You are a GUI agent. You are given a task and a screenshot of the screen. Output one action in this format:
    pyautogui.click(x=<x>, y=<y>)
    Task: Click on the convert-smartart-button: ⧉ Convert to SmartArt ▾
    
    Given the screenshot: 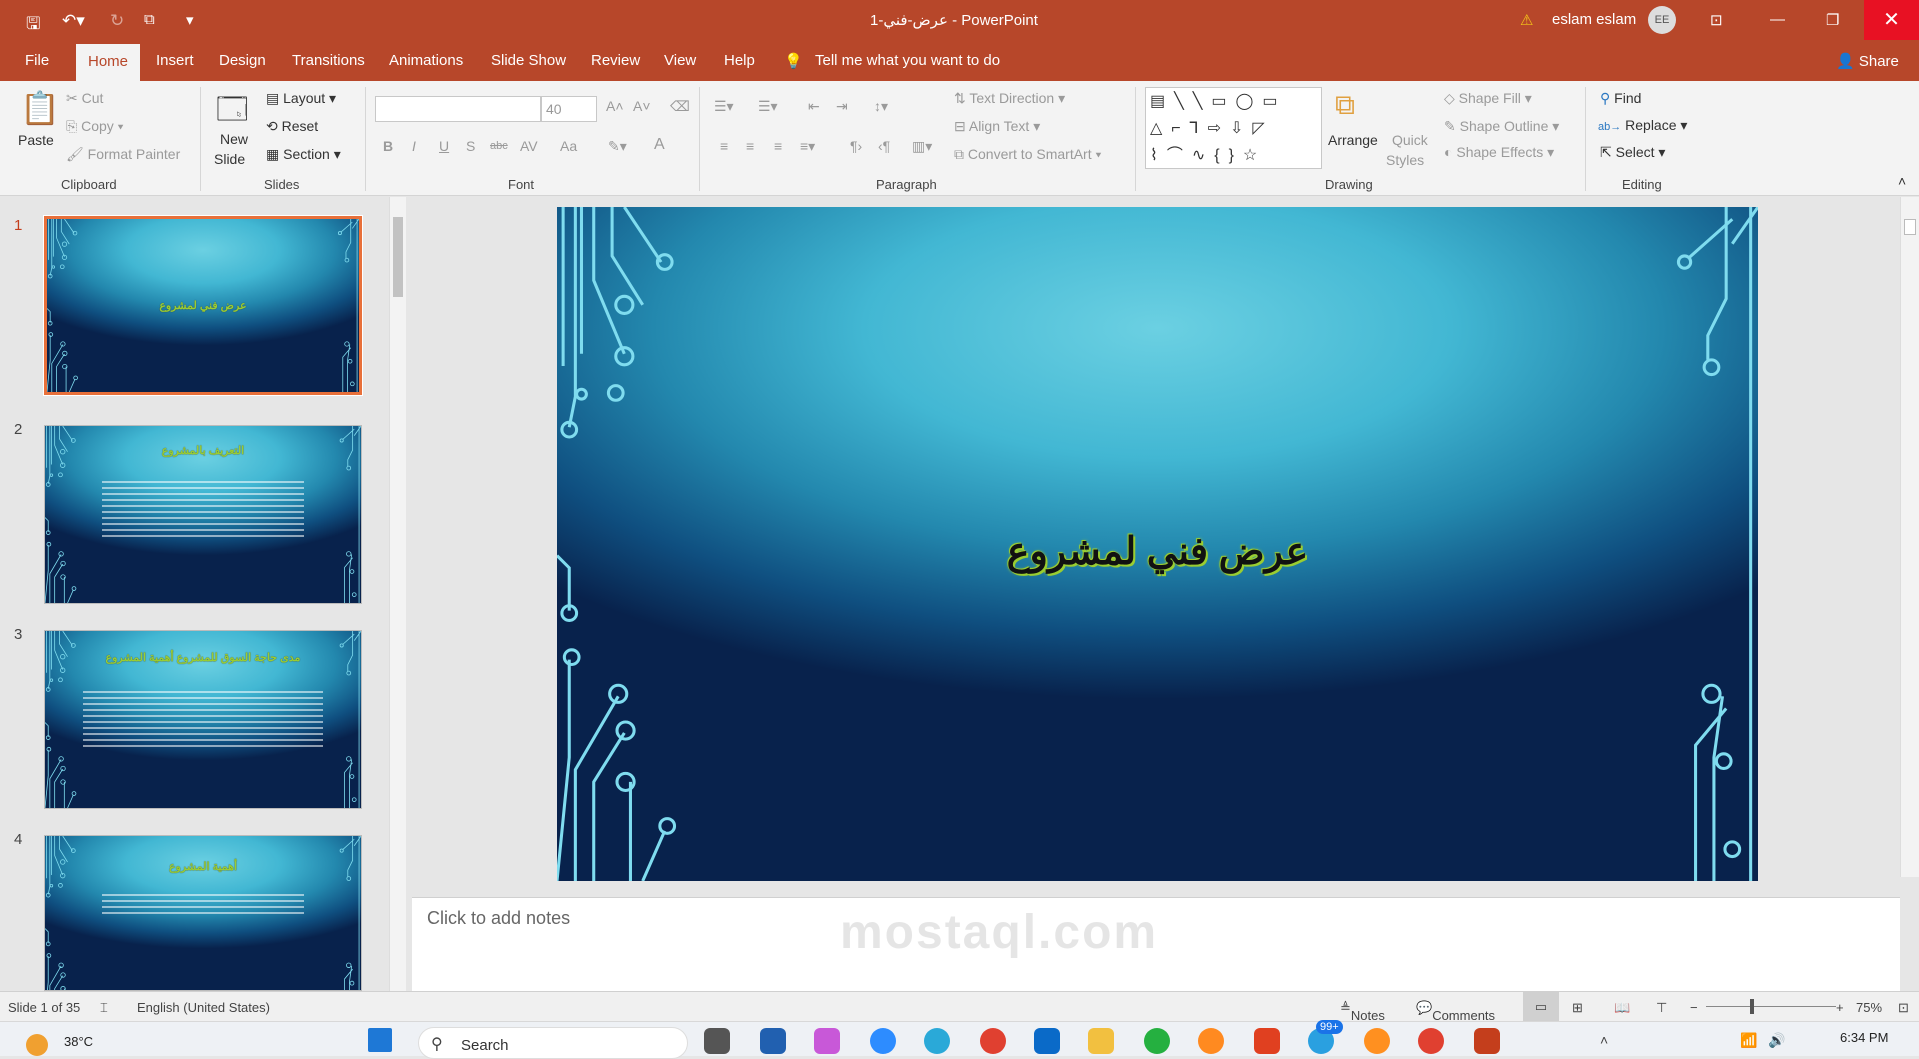 What is the action you would take?
    pyautogui.click(x=1027, y=154)
    